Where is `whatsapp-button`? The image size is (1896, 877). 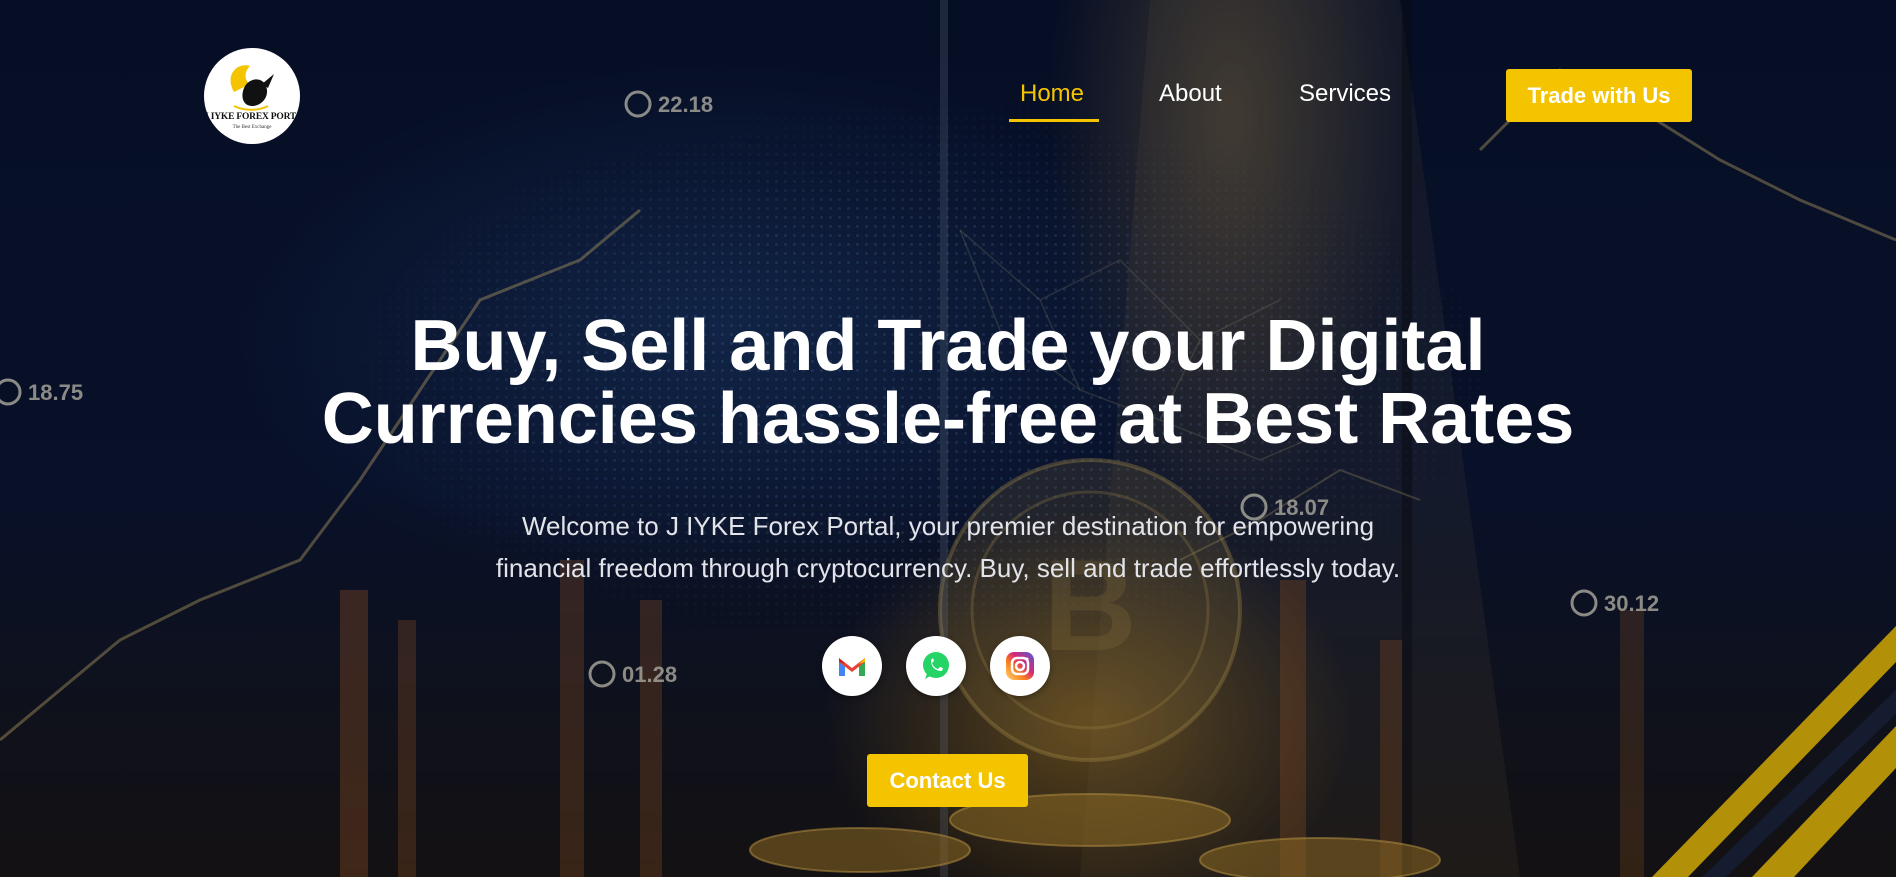
whatsapp-button is located at coordinates (936, 666).